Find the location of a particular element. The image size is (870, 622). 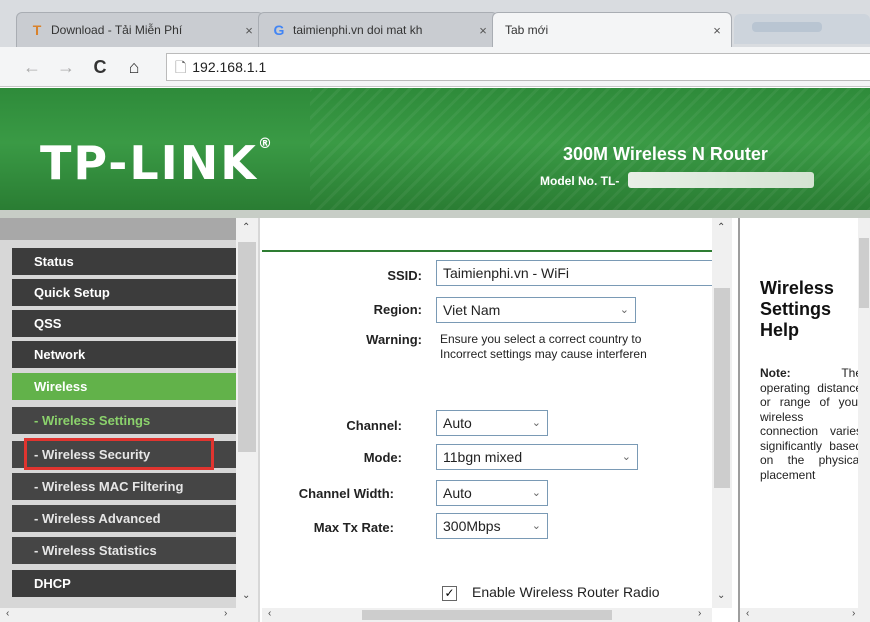

sidebar-top-bar is located at coordinates (118, 229).